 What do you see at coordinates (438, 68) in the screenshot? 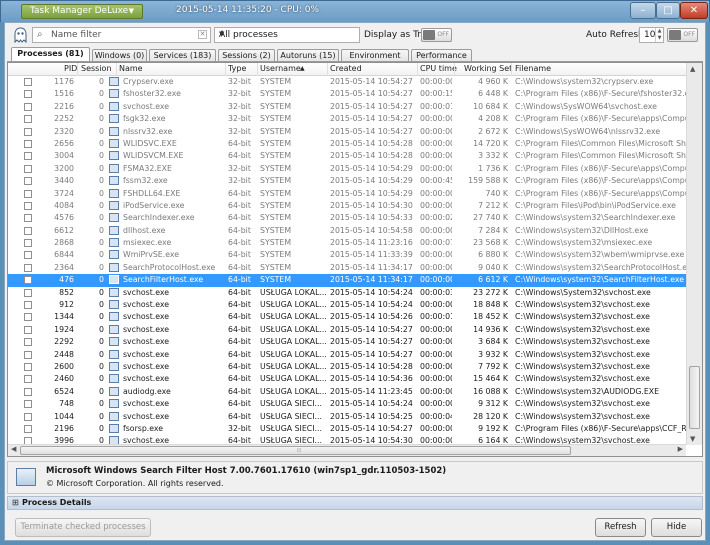
I see `column-header-cpu-time: CPU time` at bounding box center [438, 68].